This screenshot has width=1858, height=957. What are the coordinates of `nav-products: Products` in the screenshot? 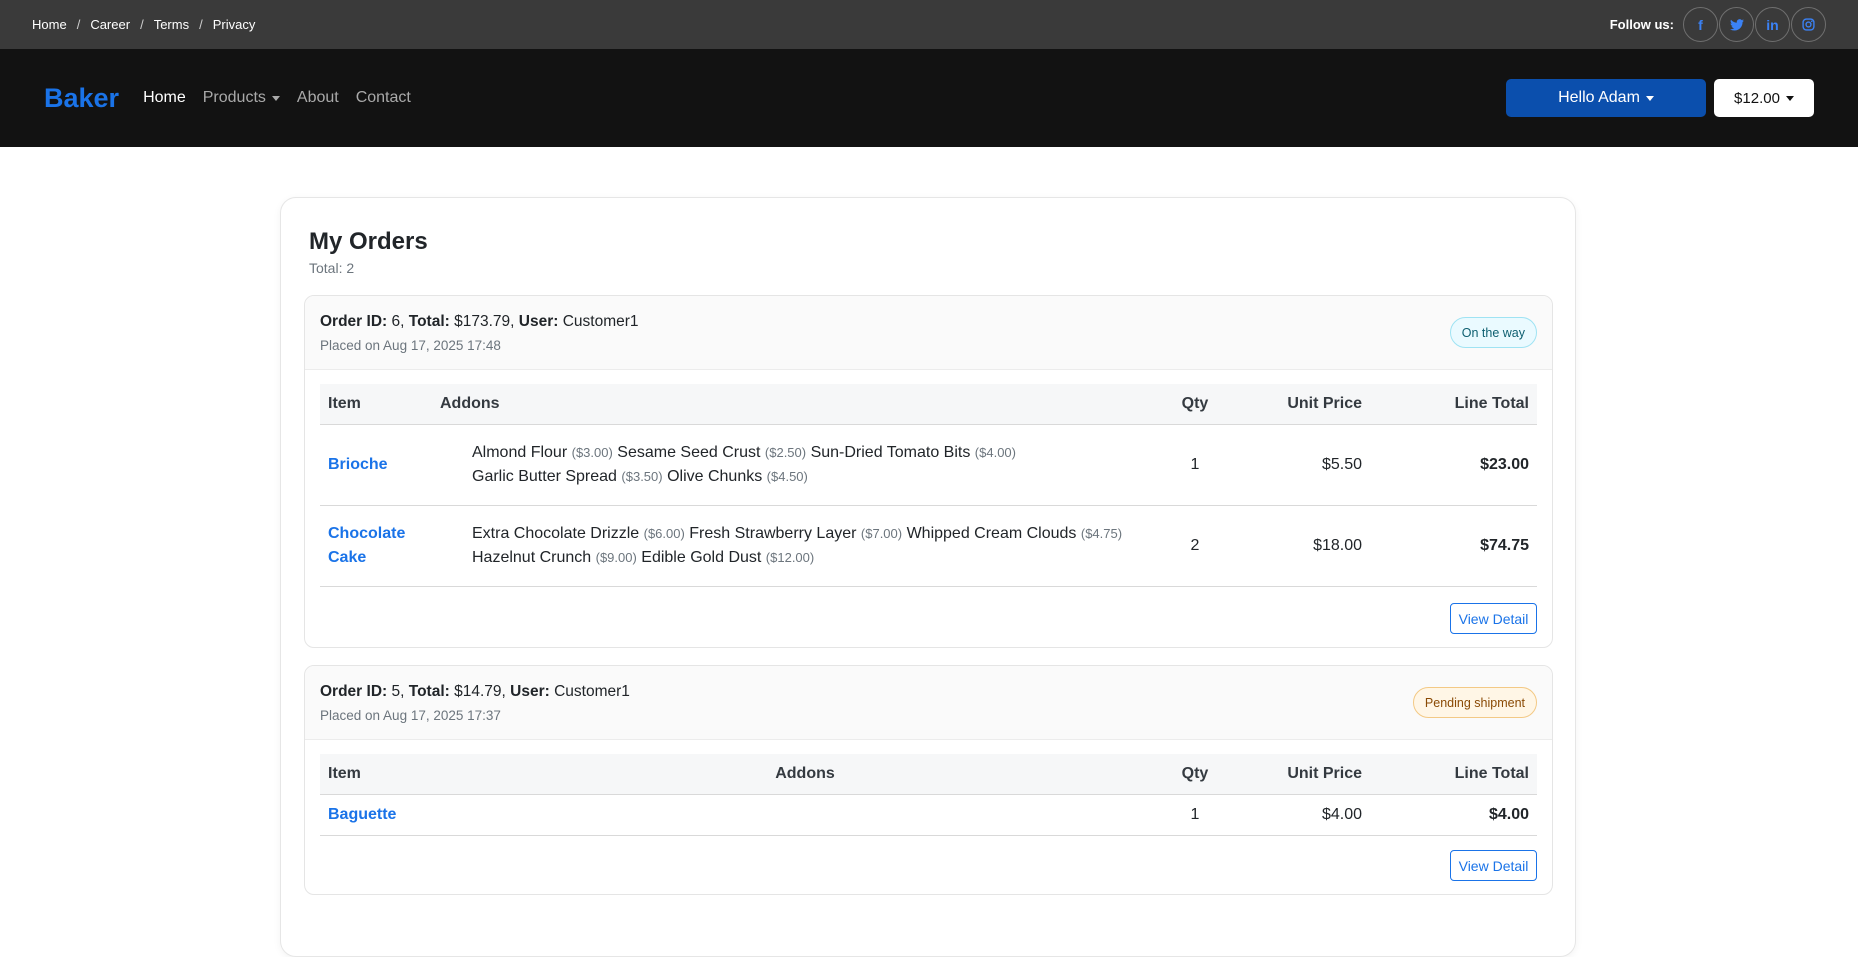 It's located at (241, 98).